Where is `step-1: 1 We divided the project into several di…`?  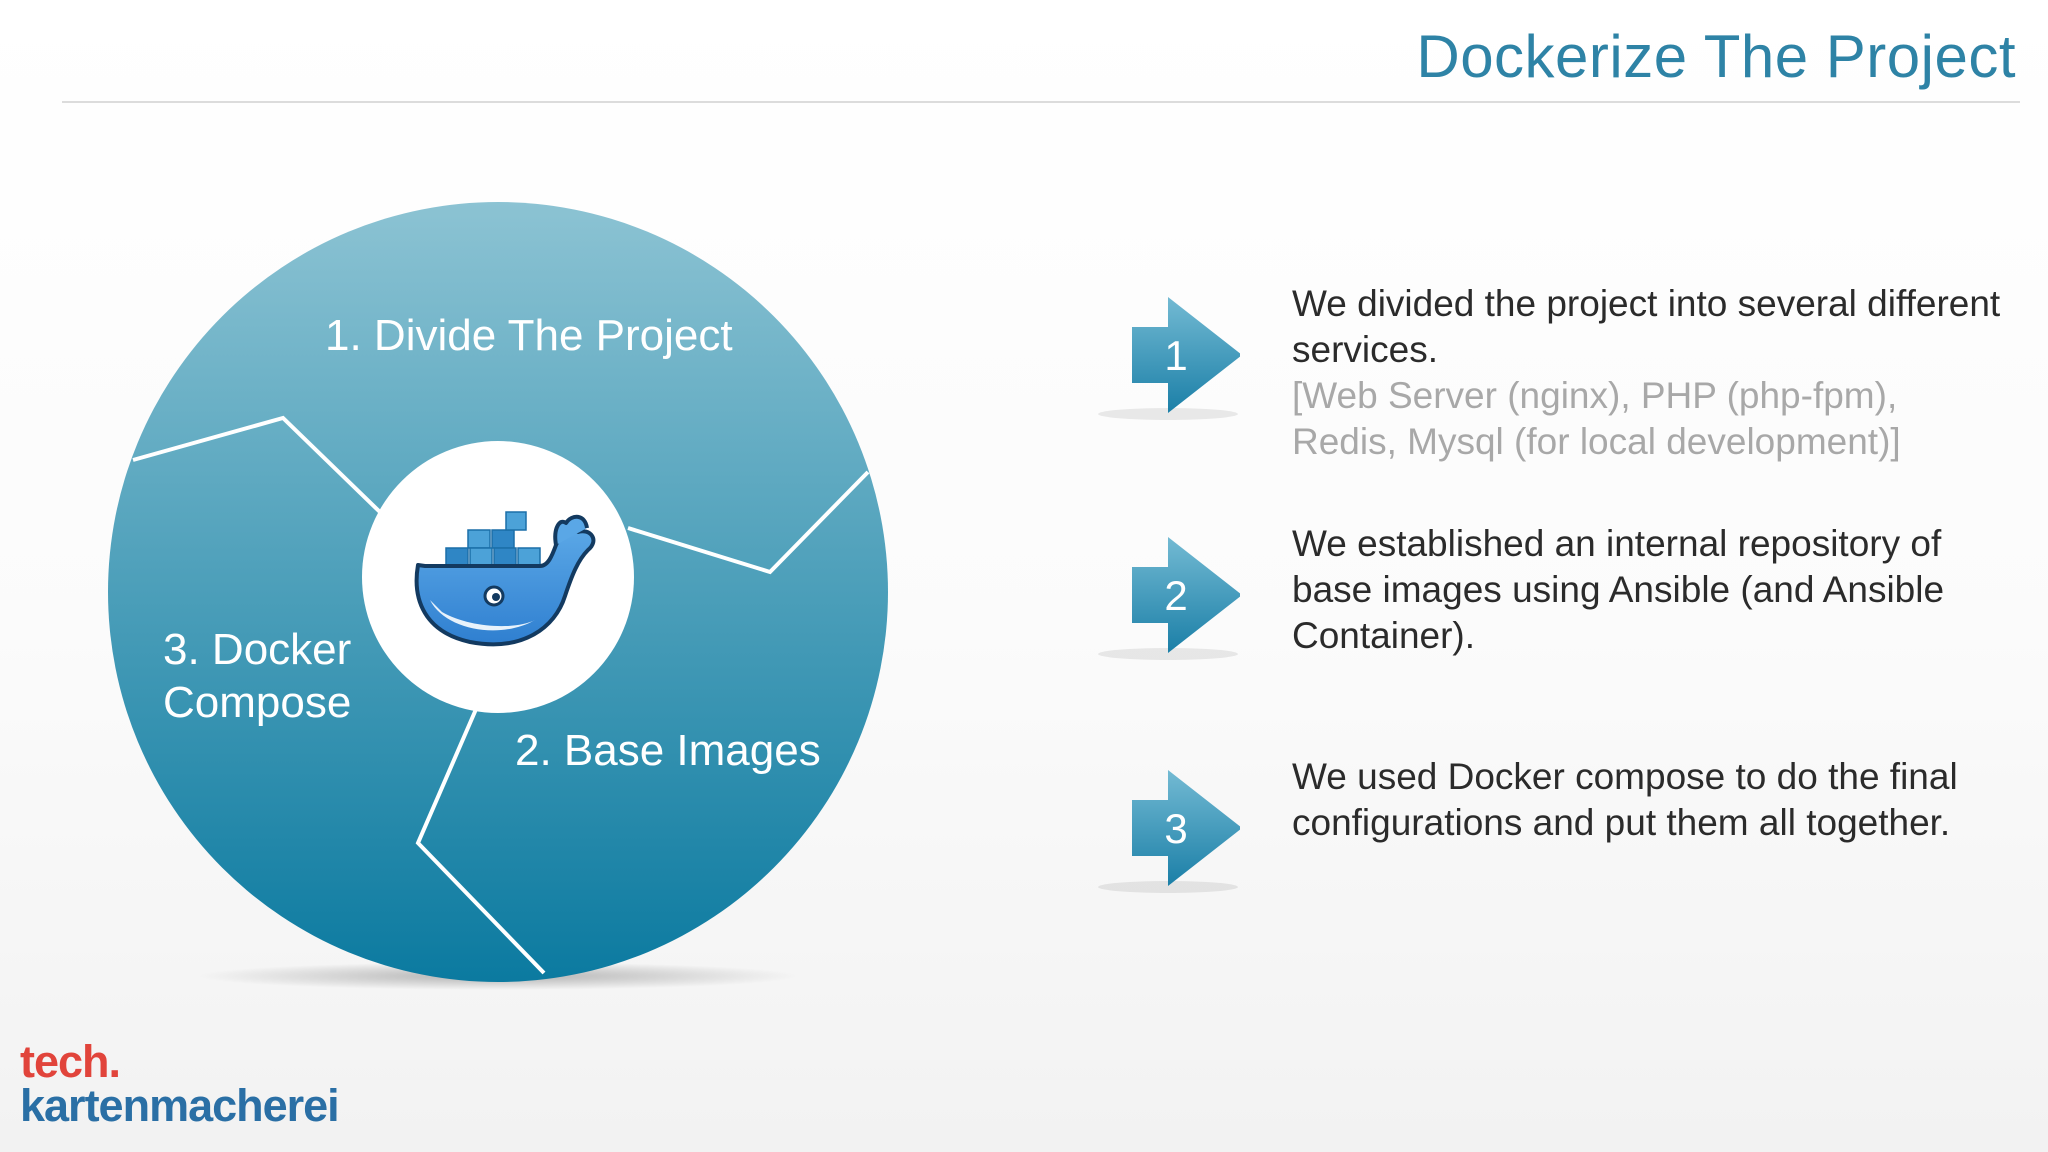 step-1: 1 We divided the project into several di… is located at coordinates (1545, 371).